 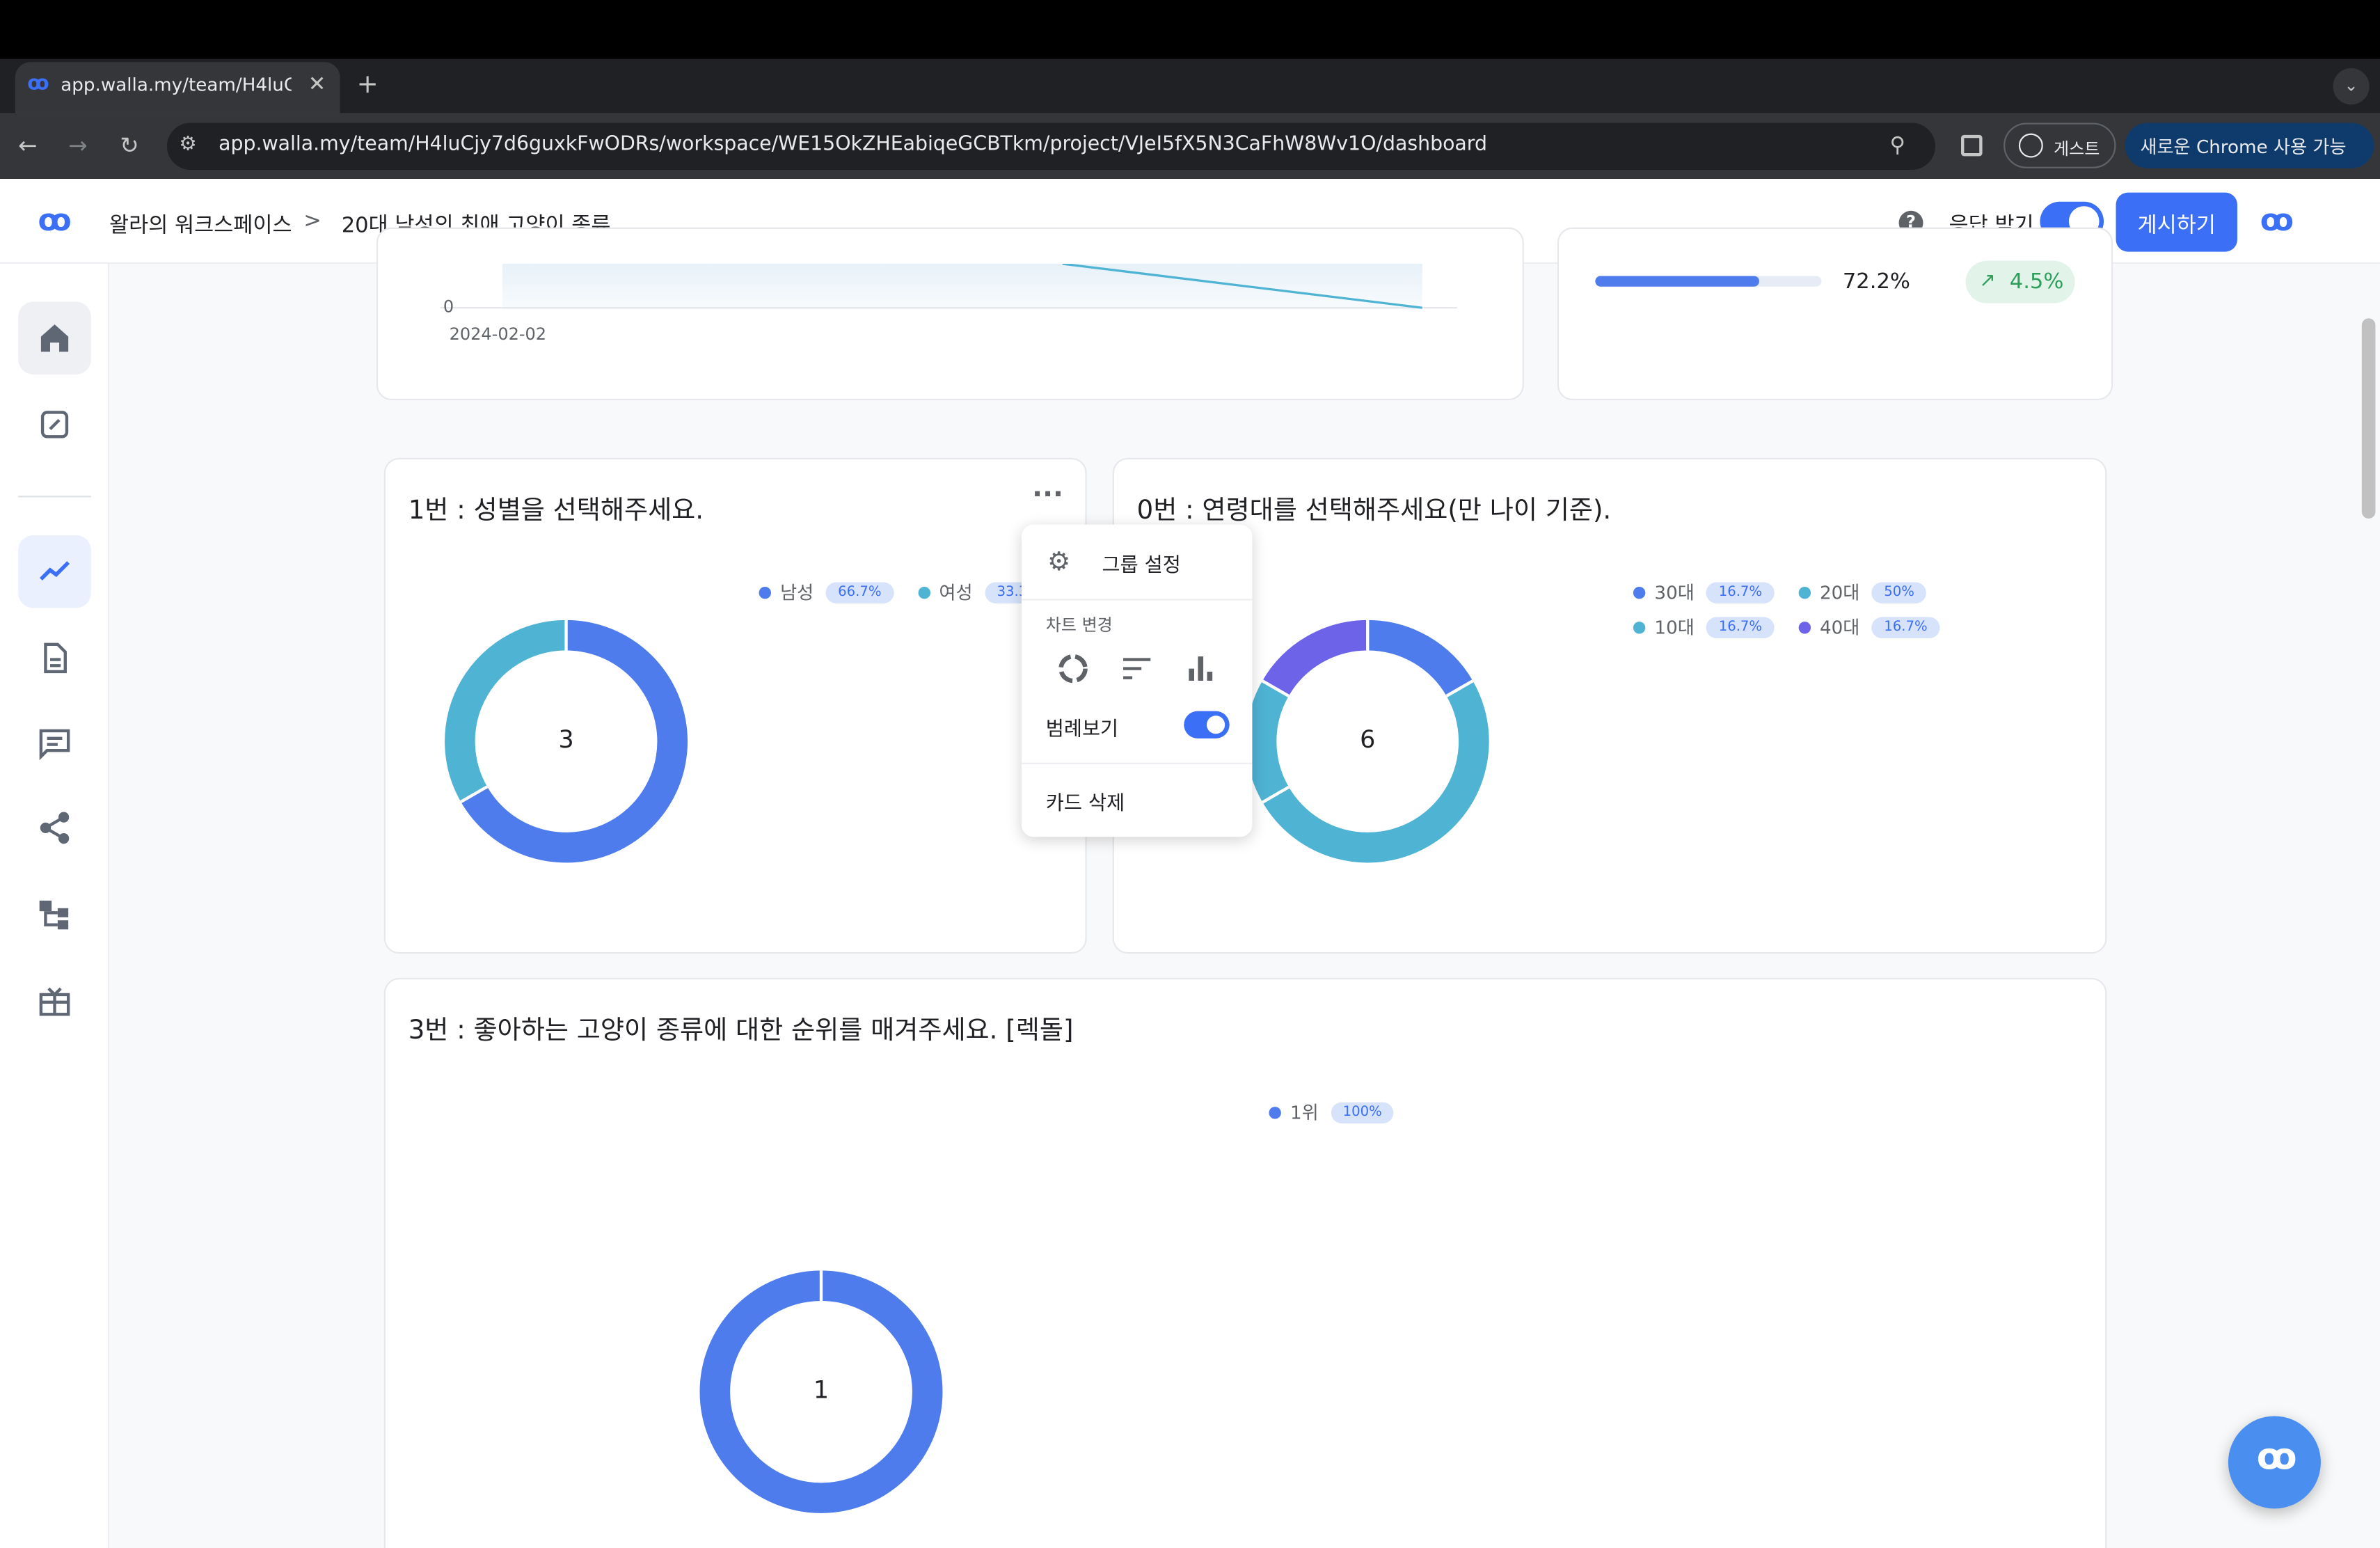 What do you see at coordinates (1085, 801) in the screenshot?
I see `menu-delete-card: 카드 삭제` at bounding box center [1085, 801].